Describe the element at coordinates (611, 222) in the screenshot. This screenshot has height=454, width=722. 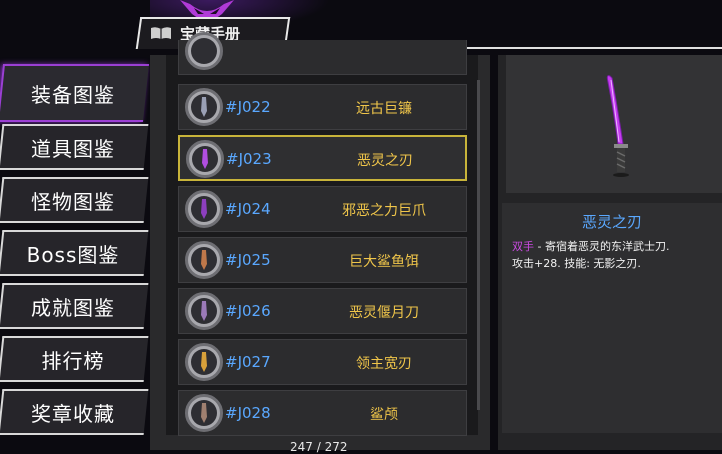
I see `selected-item-name: 恶灵之刃` at that location.